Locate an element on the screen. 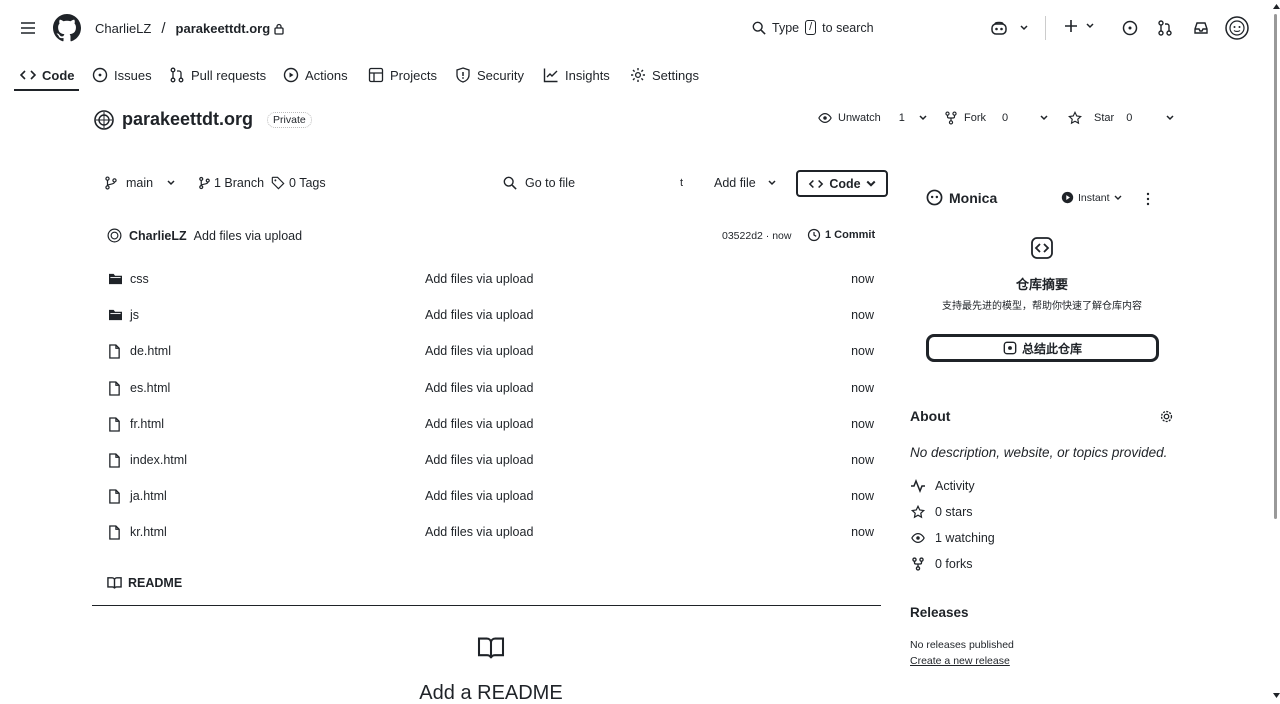  scroll-thumb is located at coordinates (1275, 266).